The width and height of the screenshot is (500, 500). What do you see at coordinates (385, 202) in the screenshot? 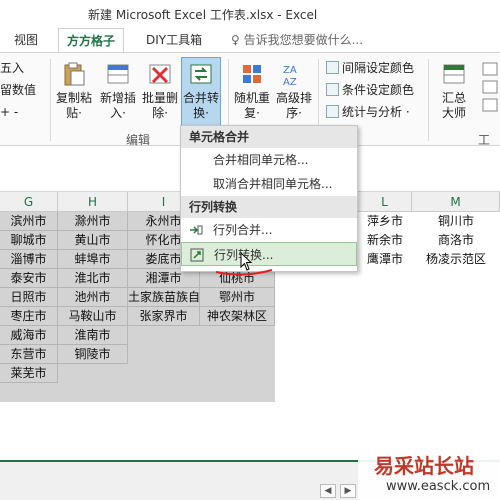
I see `column-header-l: L` at bounding box center [385, 202].